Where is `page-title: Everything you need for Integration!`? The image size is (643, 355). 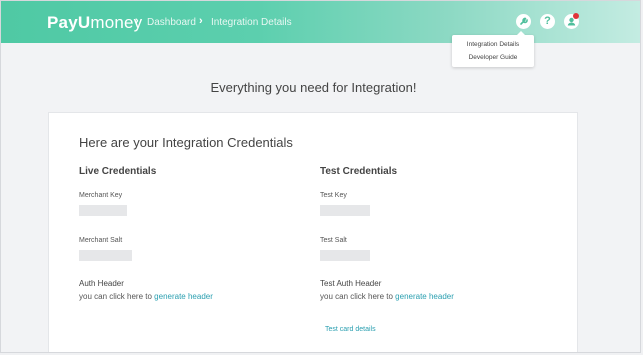
page-title: Everything you need for Integration! is located at coordinates (313, 87).